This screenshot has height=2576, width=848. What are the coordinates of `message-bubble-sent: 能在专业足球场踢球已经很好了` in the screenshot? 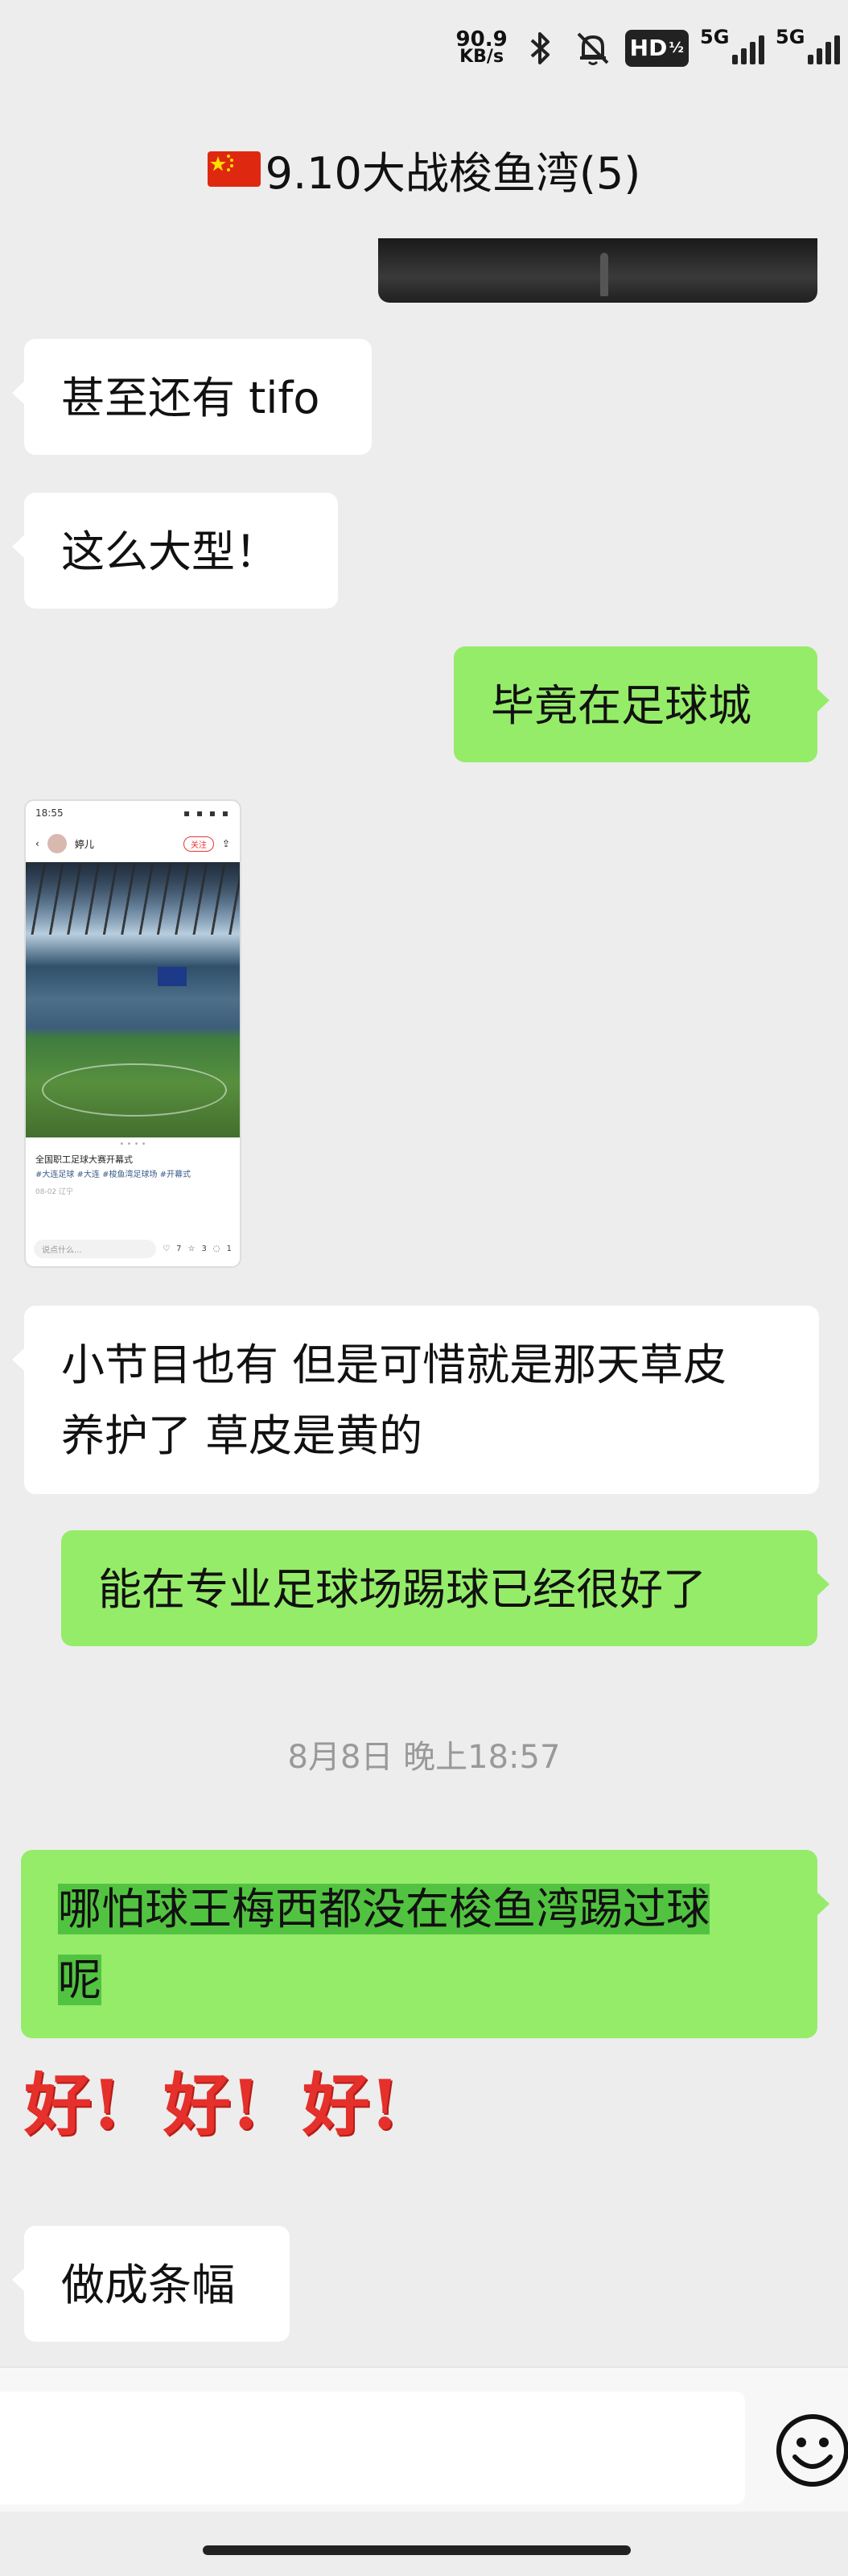 It's located at (445, 1588).